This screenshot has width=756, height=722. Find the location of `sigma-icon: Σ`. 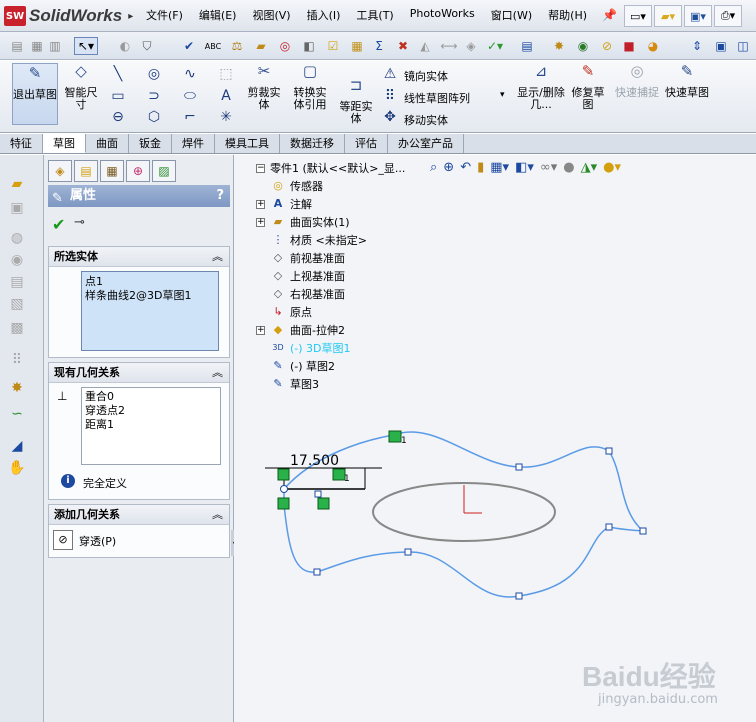

sigma-icon: Σ is located at coordinates (379, 46).